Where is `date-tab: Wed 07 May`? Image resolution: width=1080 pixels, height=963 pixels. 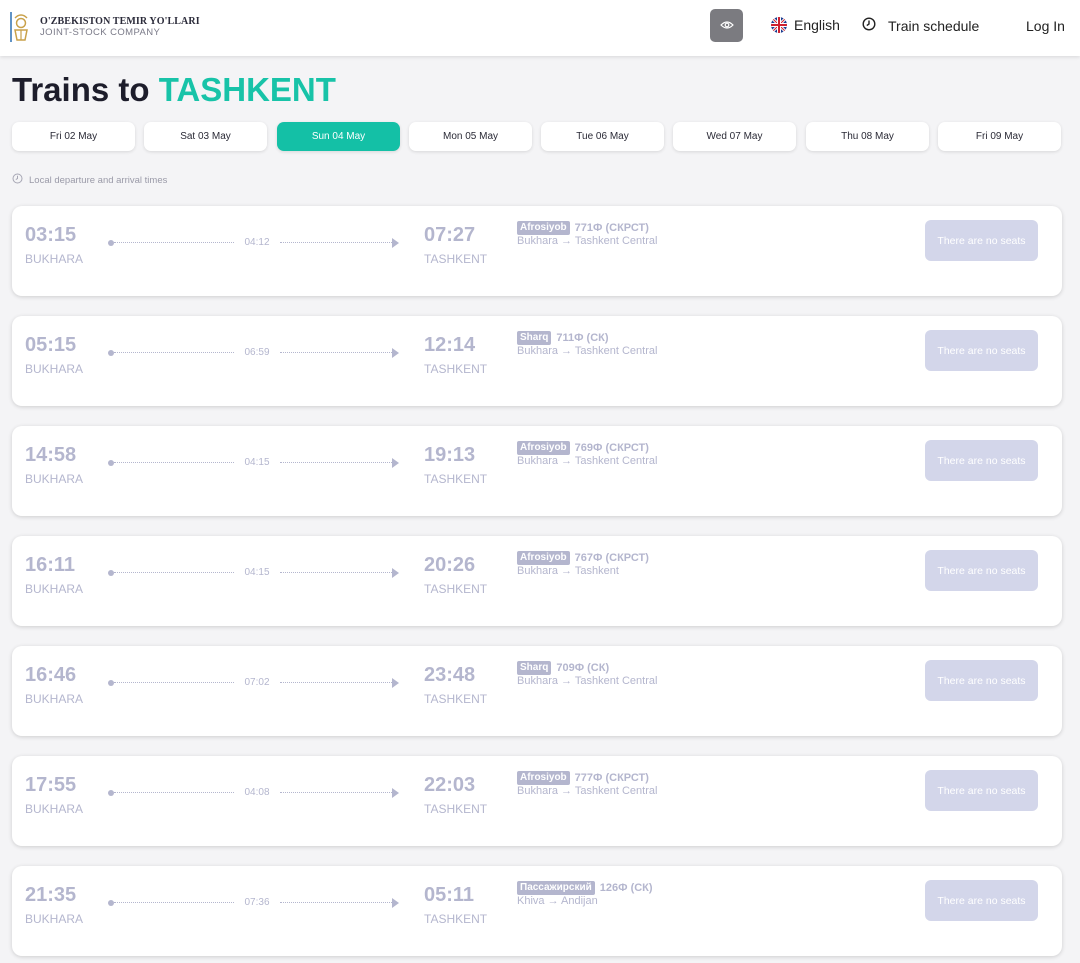
date-tab: Wed 07 May is located at coordinates (734, 136).